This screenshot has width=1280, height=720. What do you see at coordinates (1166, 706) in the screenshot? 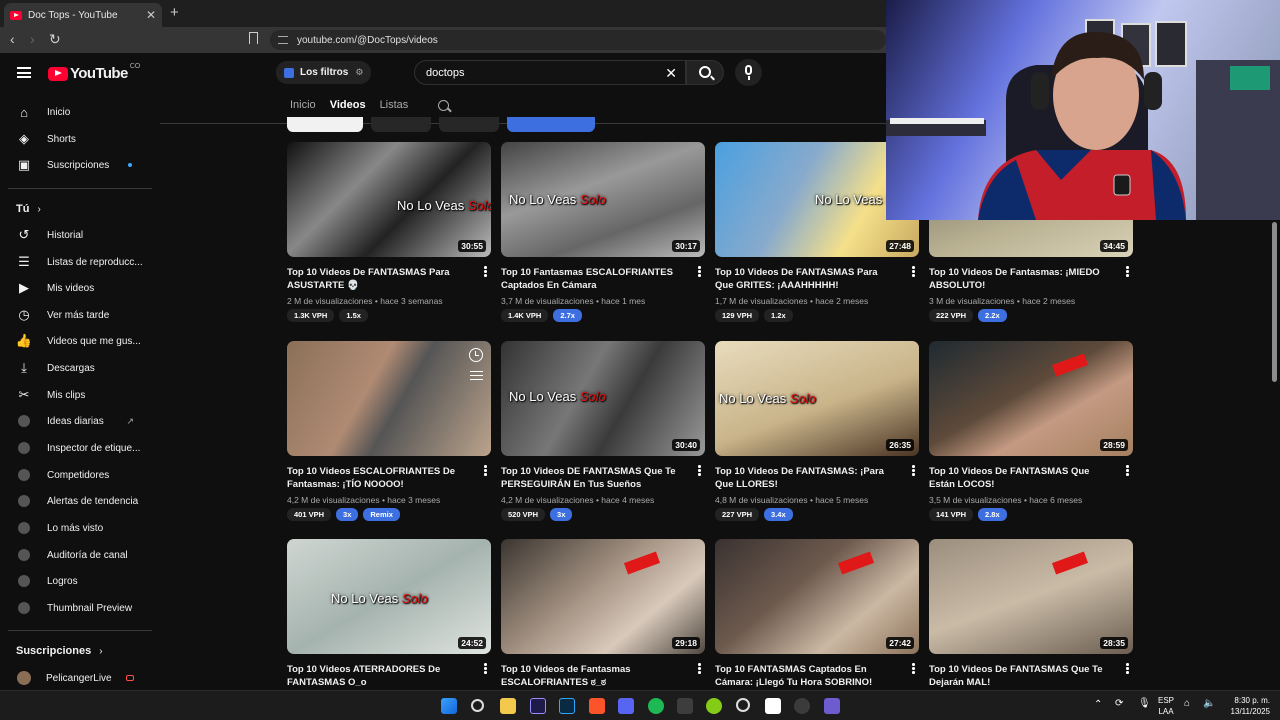
I see `language-indicator: ESP LAA` at bounding box center [1166, 706].